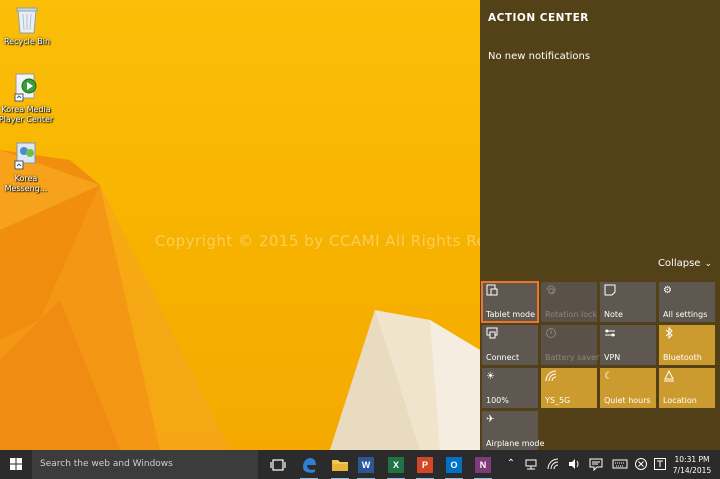 Image resolution: width=720 pixels, height=479 pixels. What do you see at coordinates (515, 443) in the screenshot?
I see `tile-label: Airplane mode` at bounding box center [515, 443].